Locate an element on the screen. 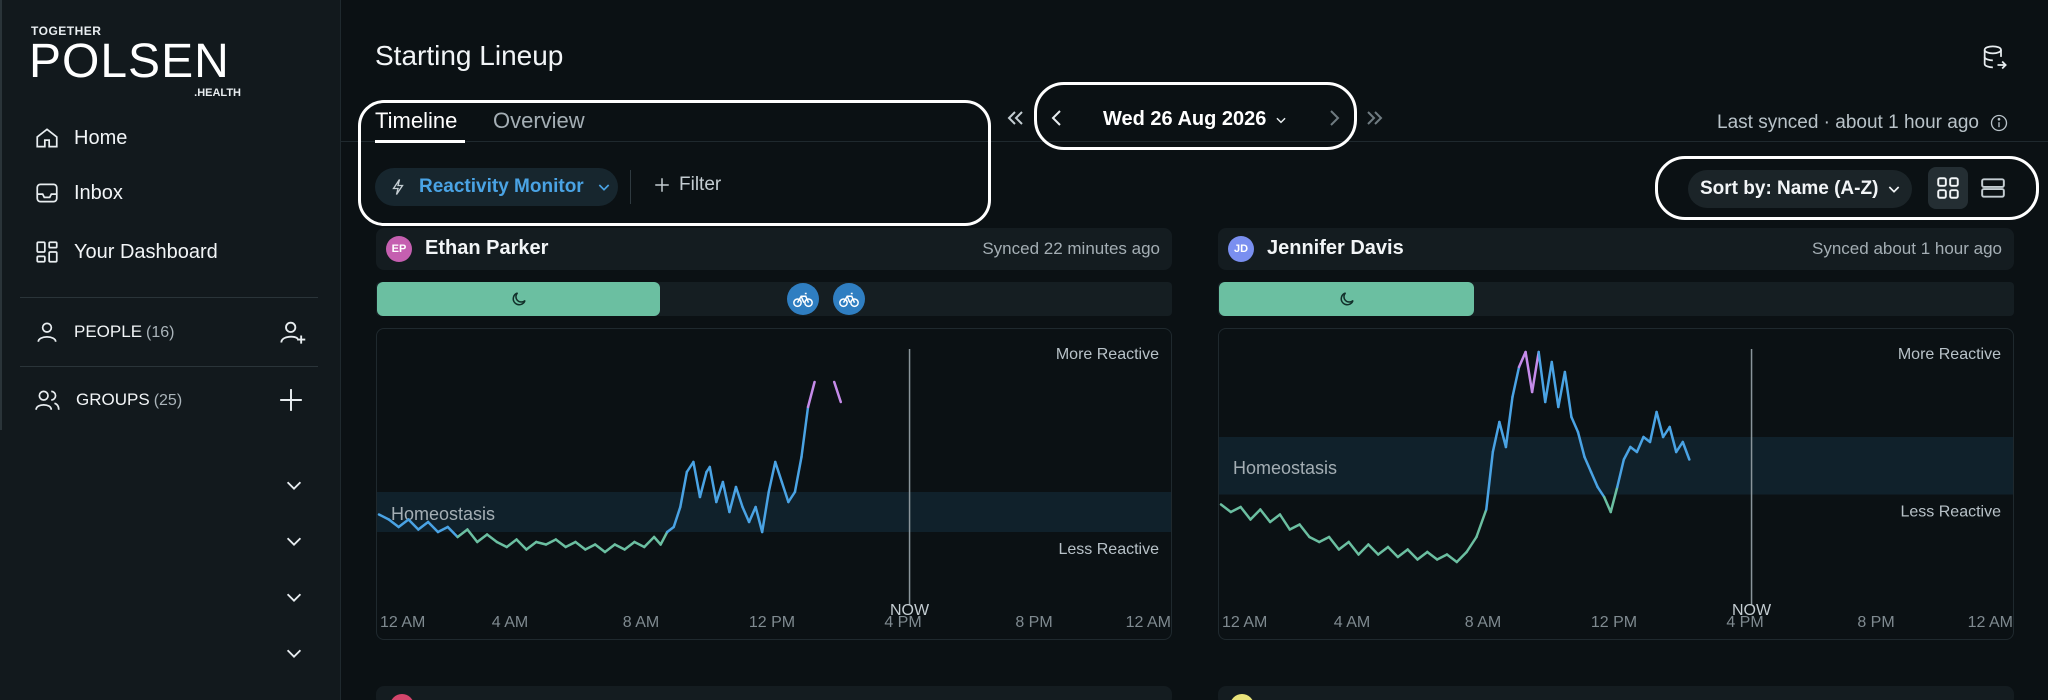 The width and height of the screenshot is (2048, 700). avatar: EP is located at coordinates (399, 249).